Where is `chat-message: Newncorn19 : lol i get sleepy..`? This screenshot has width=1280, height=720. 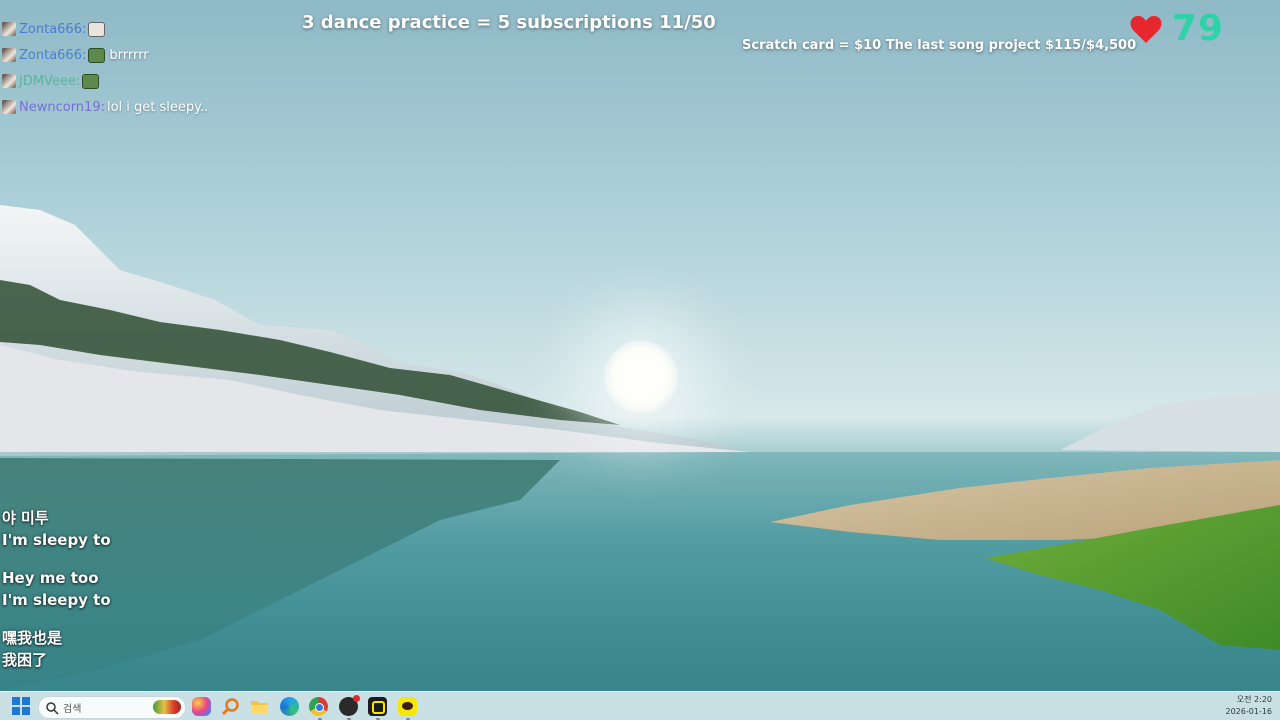
chat-message: Newncorn19 : lol i get sleepy.. is located at coordinates (105, 107).